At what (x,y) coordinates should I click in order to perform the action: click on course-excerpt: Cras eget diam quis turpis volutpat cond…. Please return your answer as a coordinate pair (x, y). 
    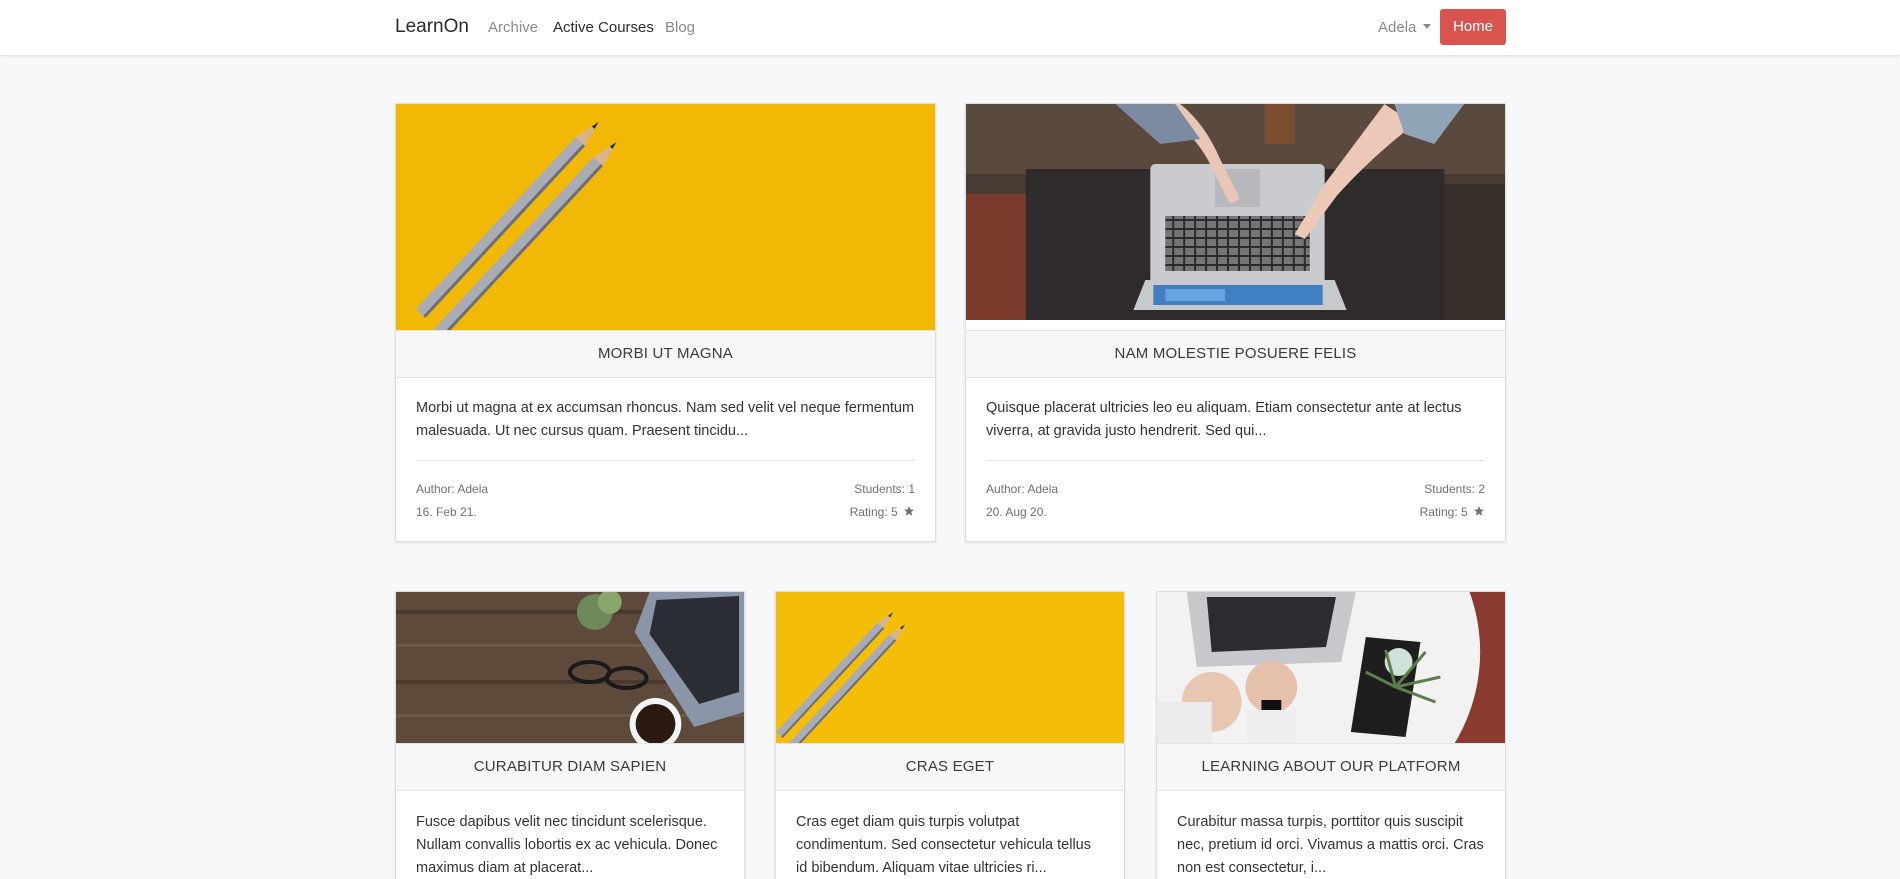
    Looking at the image, I should click on (943, 845).